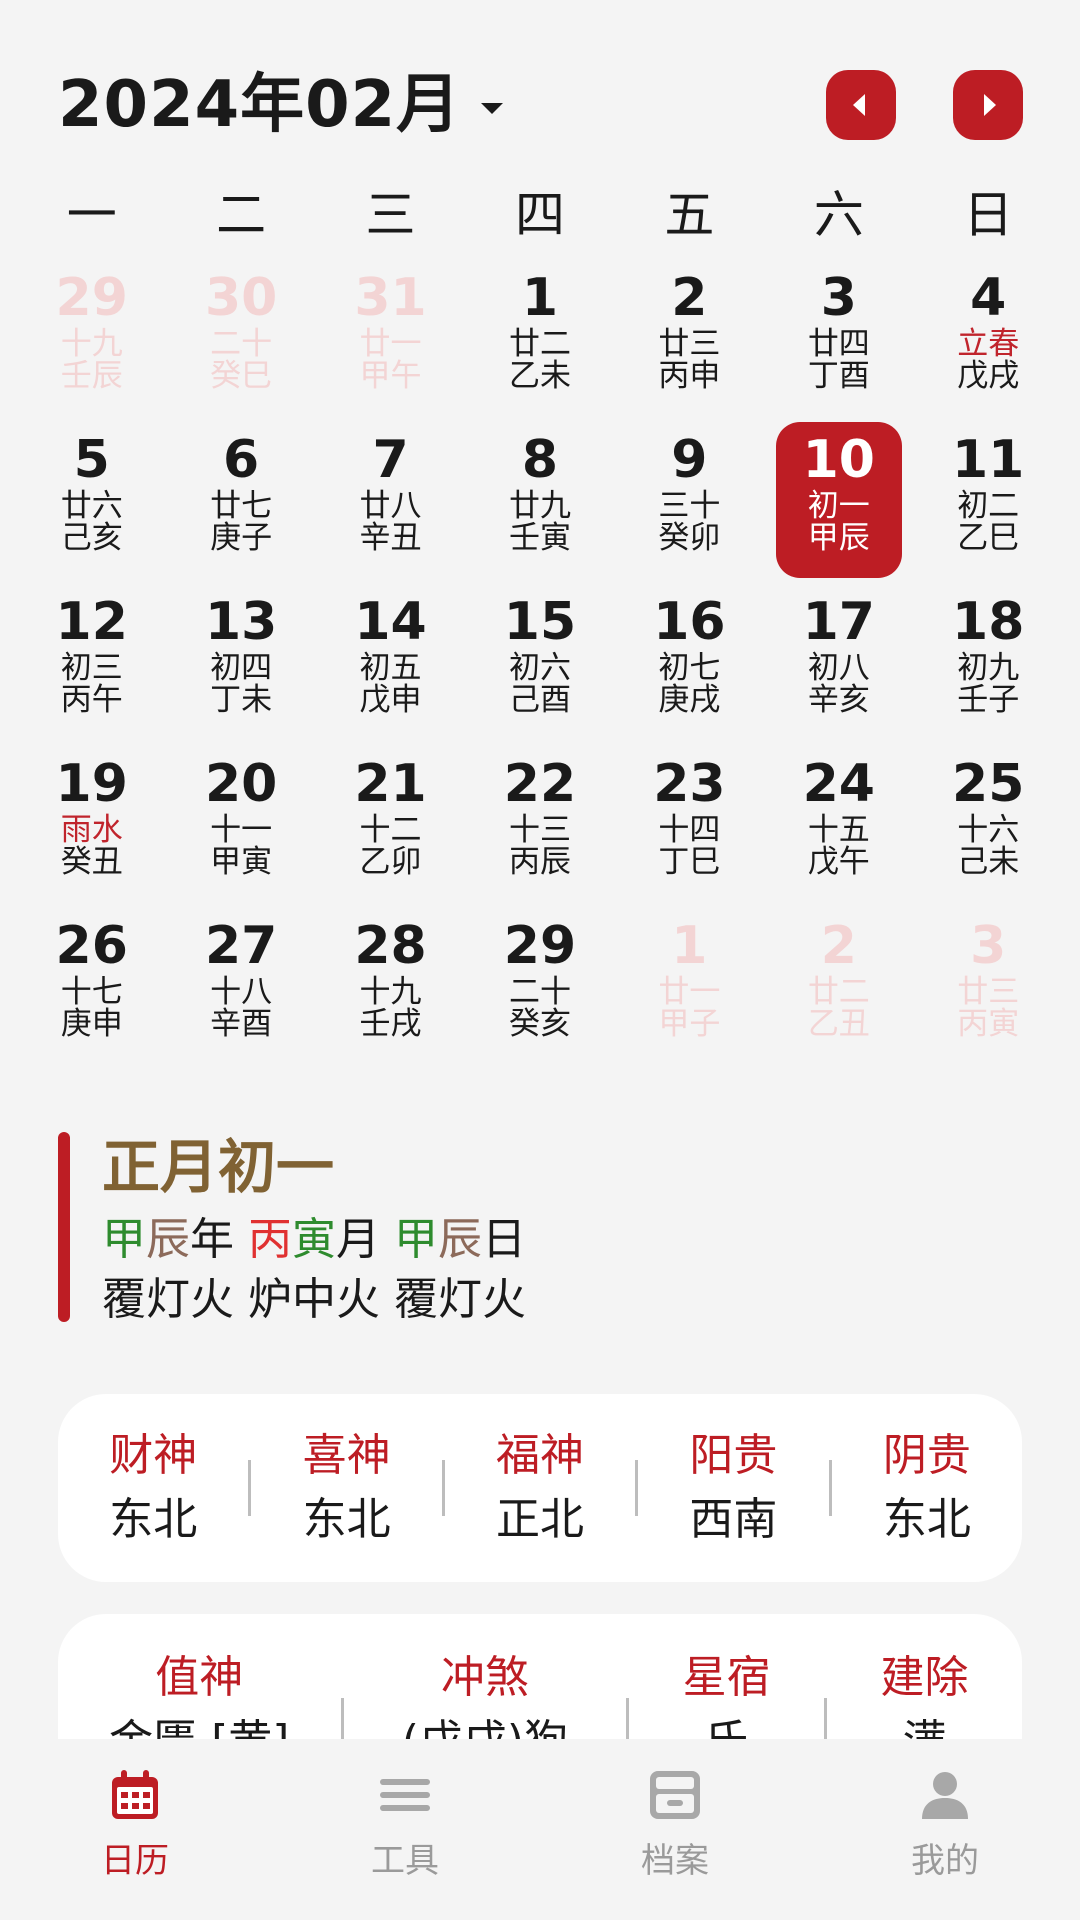  I want to click on ganzhi-label: 甲辰, so click(838, 538).